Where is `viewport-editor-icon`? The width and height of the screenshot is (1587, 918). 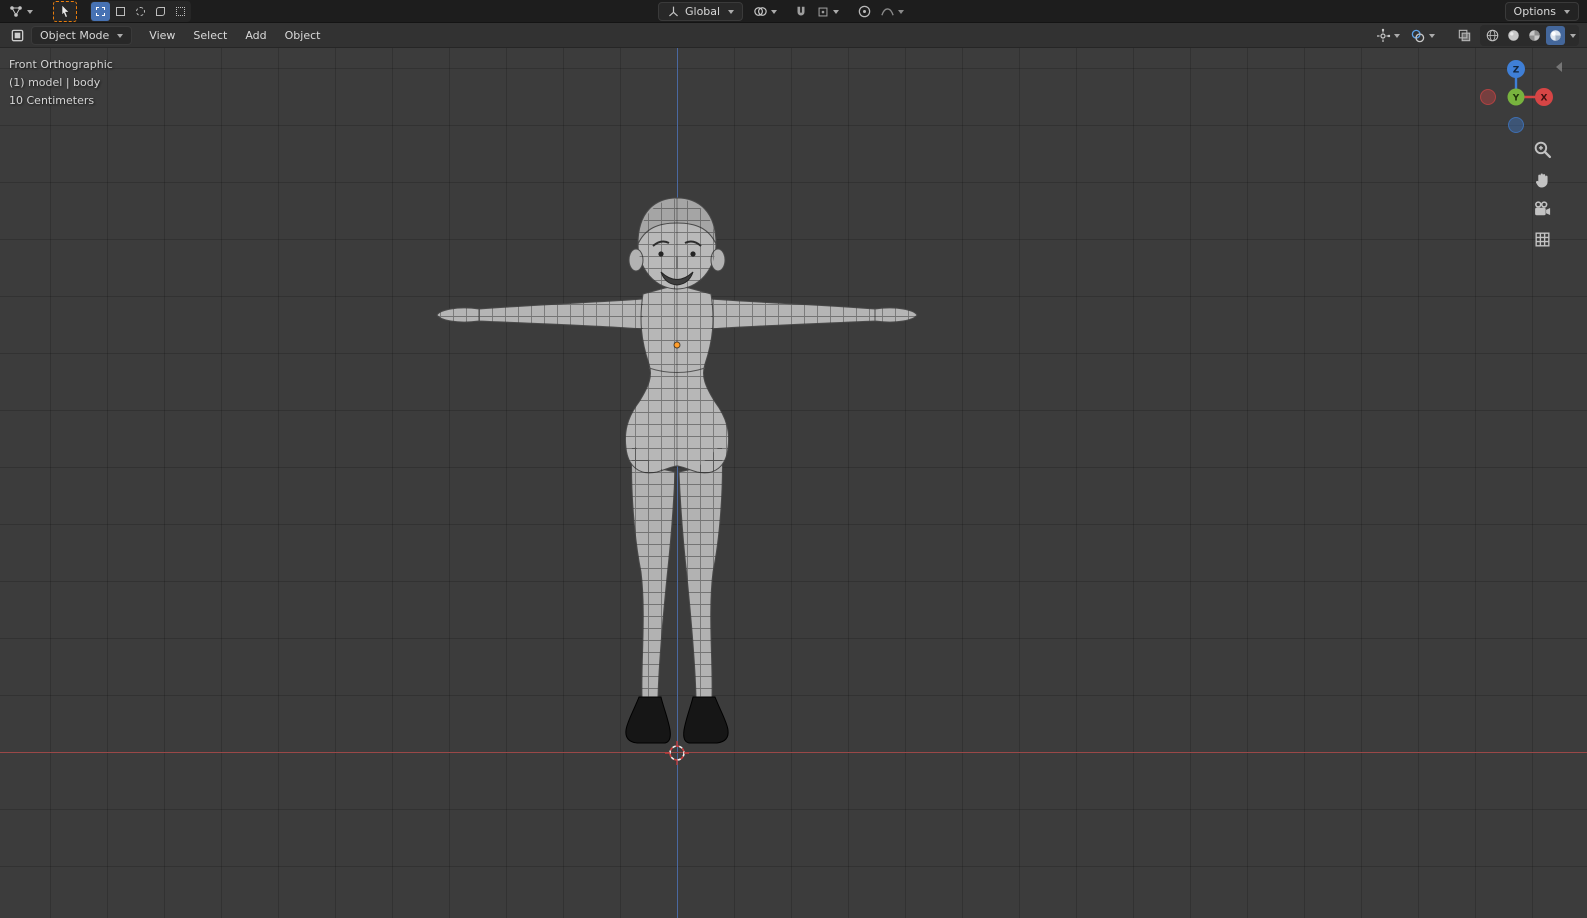
viewport-editor-icon is located at coordinates (17, 35).